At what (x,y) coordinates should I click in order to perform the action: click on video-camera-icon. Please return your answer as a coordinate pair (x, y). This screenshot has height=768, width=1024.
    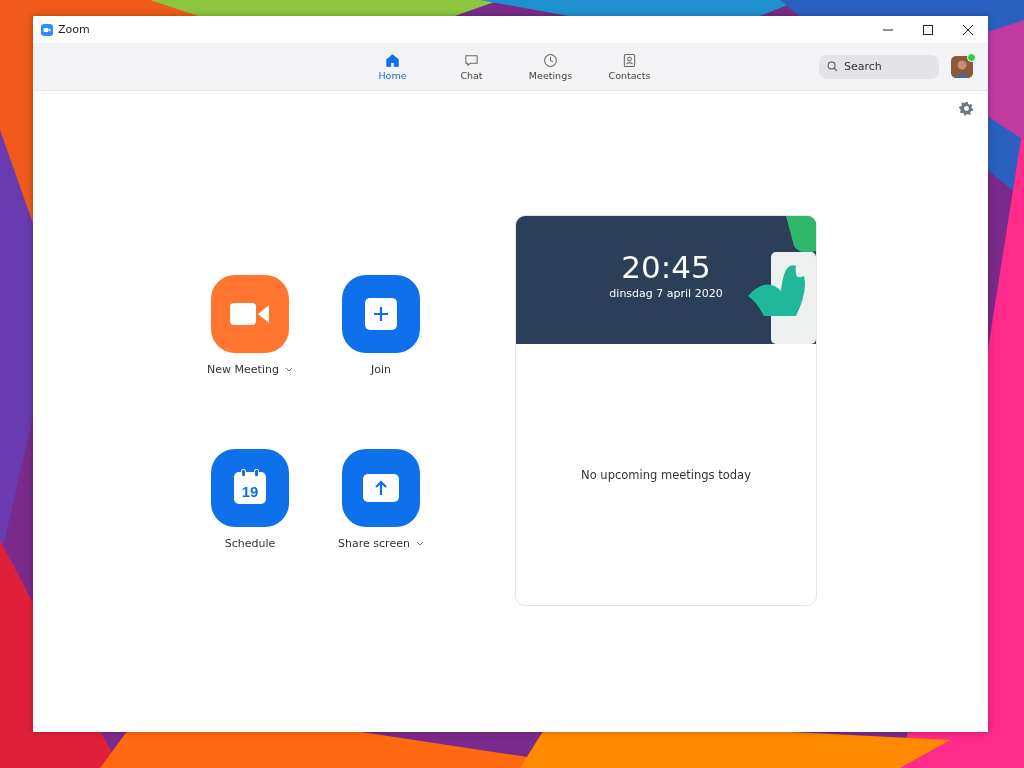
    Looking at the image, I should click on (250, 314).